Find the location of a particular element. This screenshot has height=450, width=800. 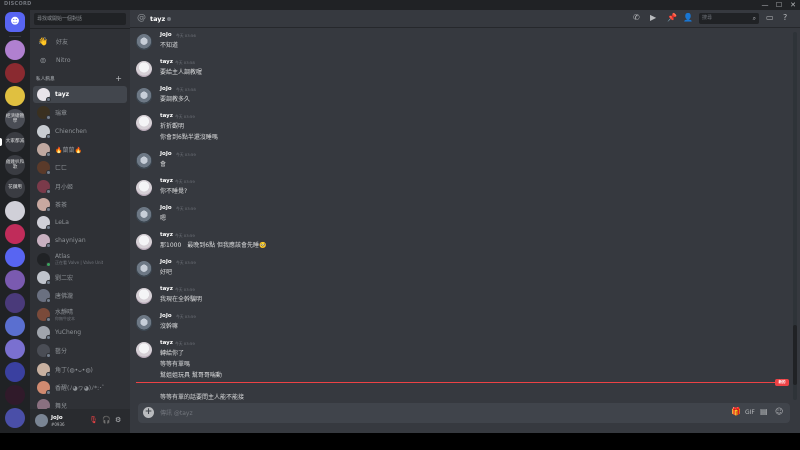

dm-item: ㄈㄈ is located at coordinates (80, 167).